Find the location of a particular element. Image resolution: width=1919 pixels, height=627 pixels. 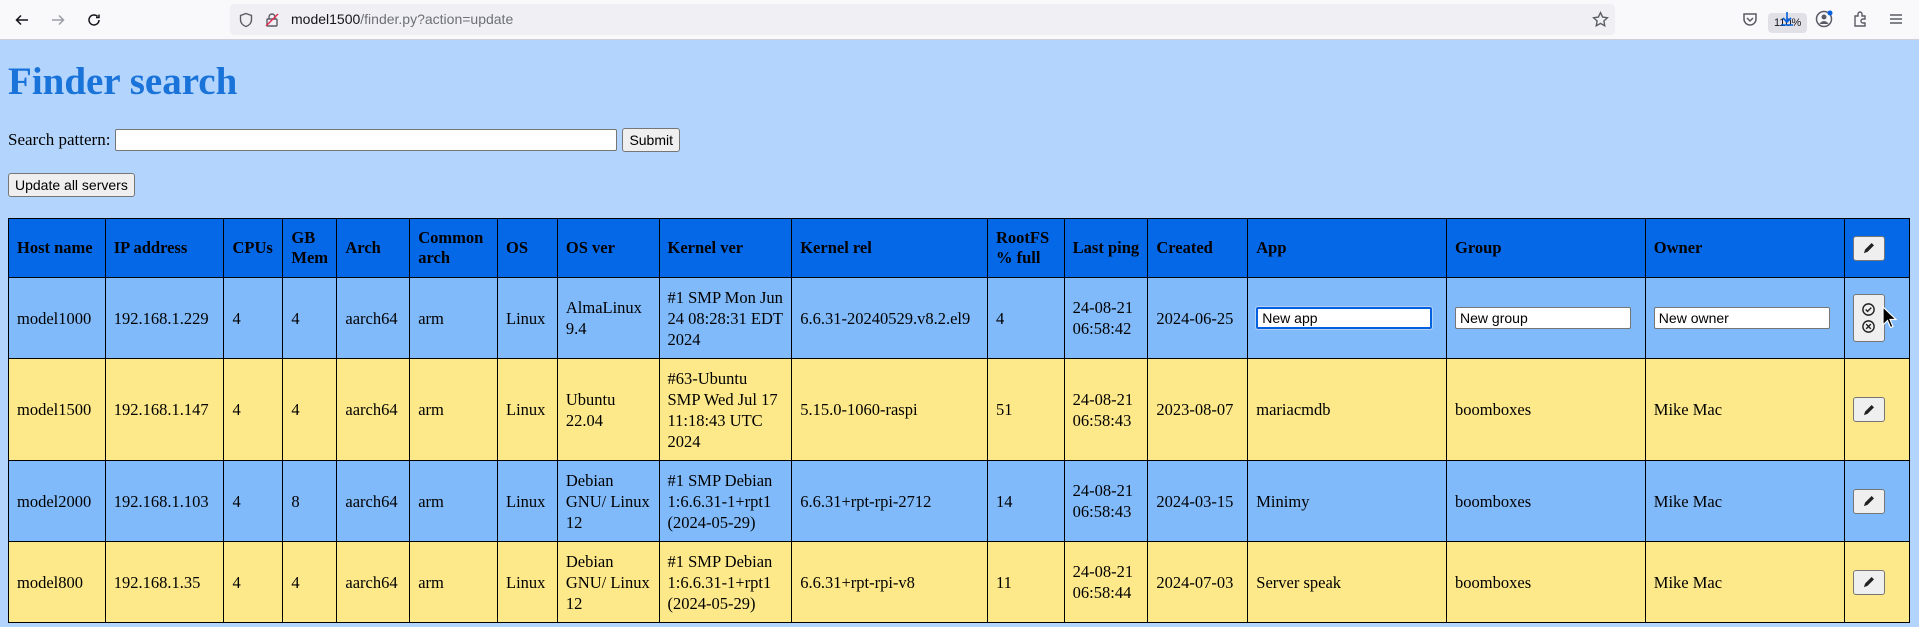

cell-os-ver: Debian GNU/ Linux 12 is located at coordinates (608, 501).